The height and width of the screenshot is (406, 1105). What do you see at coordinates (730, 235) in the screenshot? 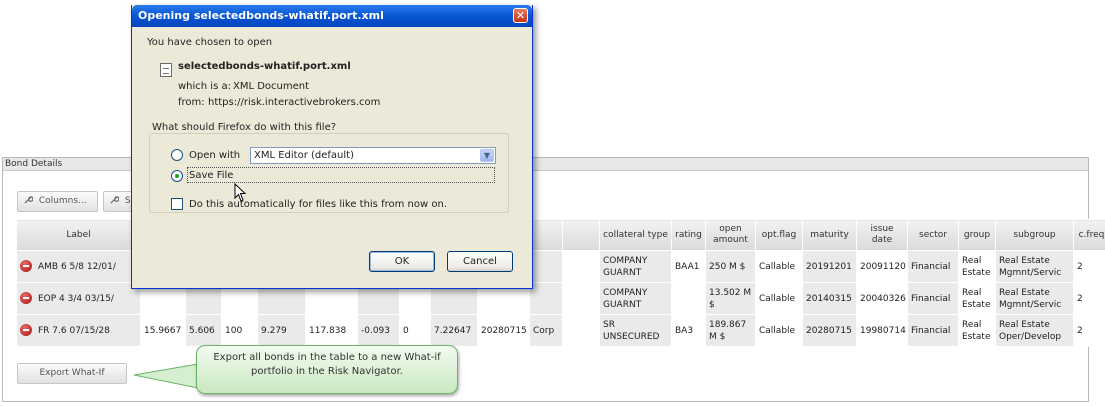
I see `col-header: open amount` at bounding box center [730, 235].